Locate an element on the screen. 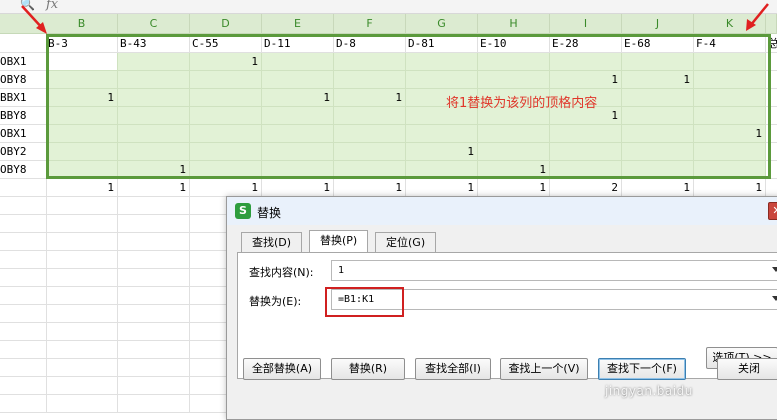 The width and height of the screenshot is (777, 420). column-header: J is located at coordinates (658, 24).